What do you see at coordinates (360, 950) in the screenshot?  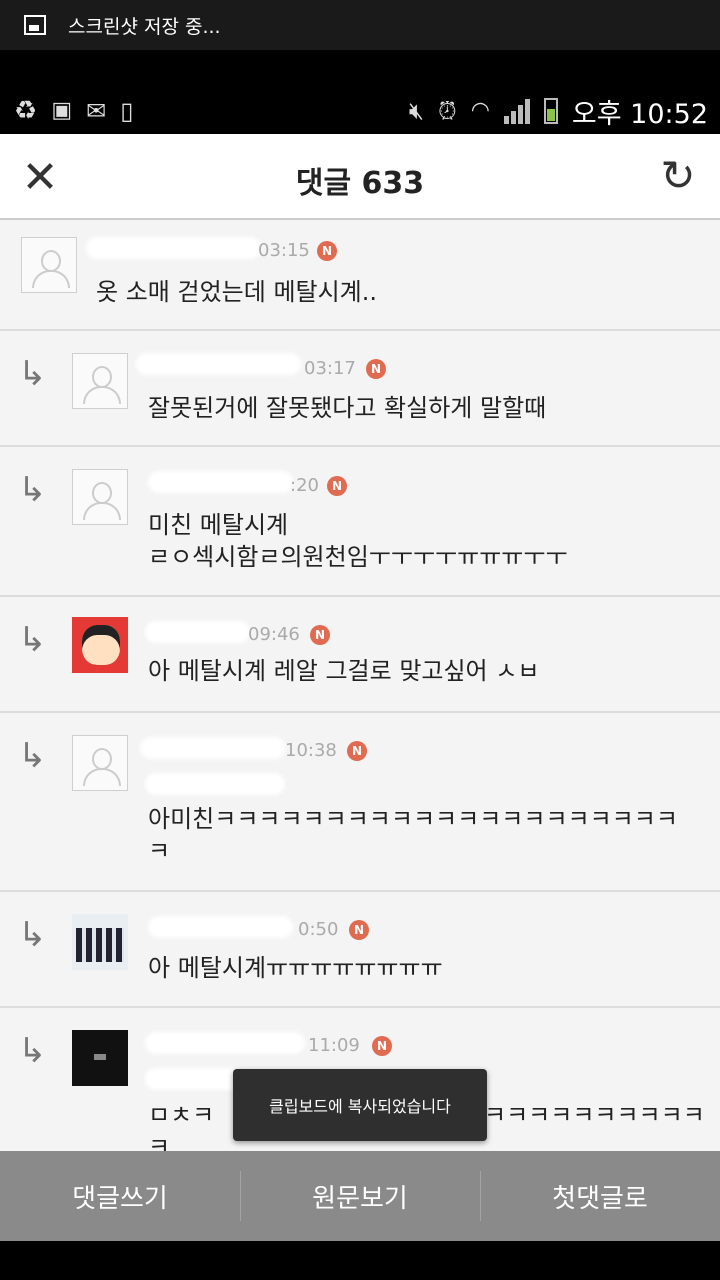 I see `comment-item: ↳ 0:50 N 아 메탈시계ㅠㅠㅠㅠㅠㅠㅠㅠ` at bounding box center [360, 950].